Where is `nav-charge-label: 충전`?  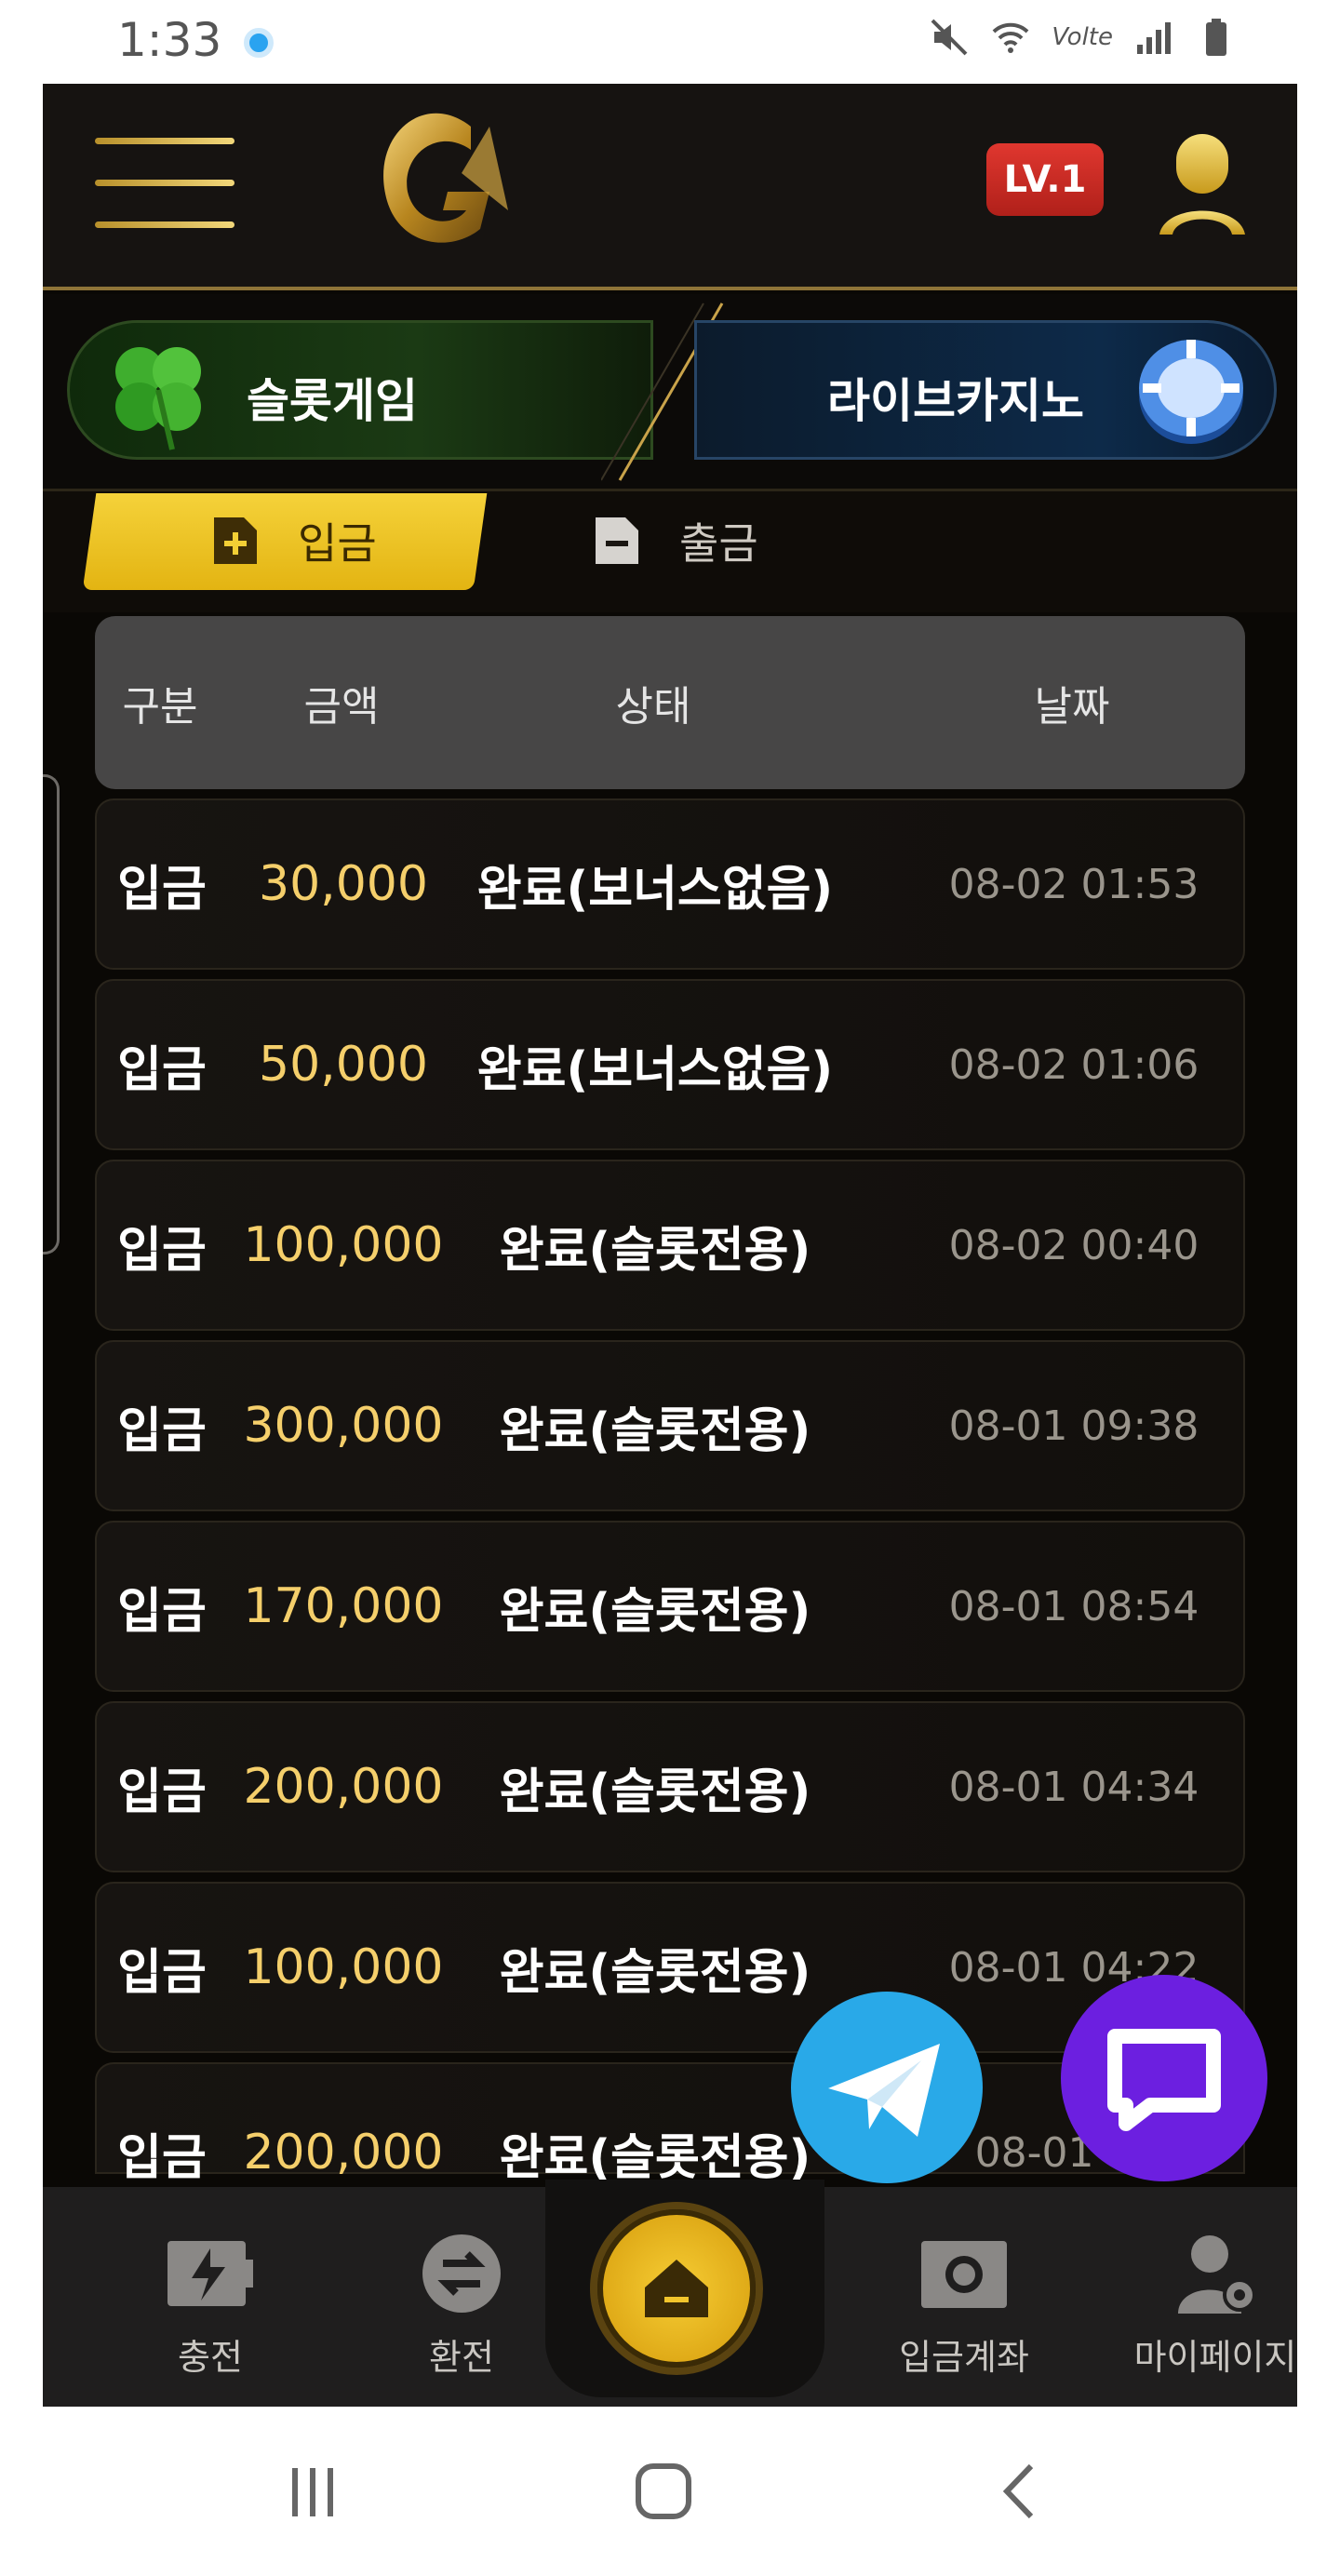
nav-charge-label: 충전 is located at coordinates (210, 2357).